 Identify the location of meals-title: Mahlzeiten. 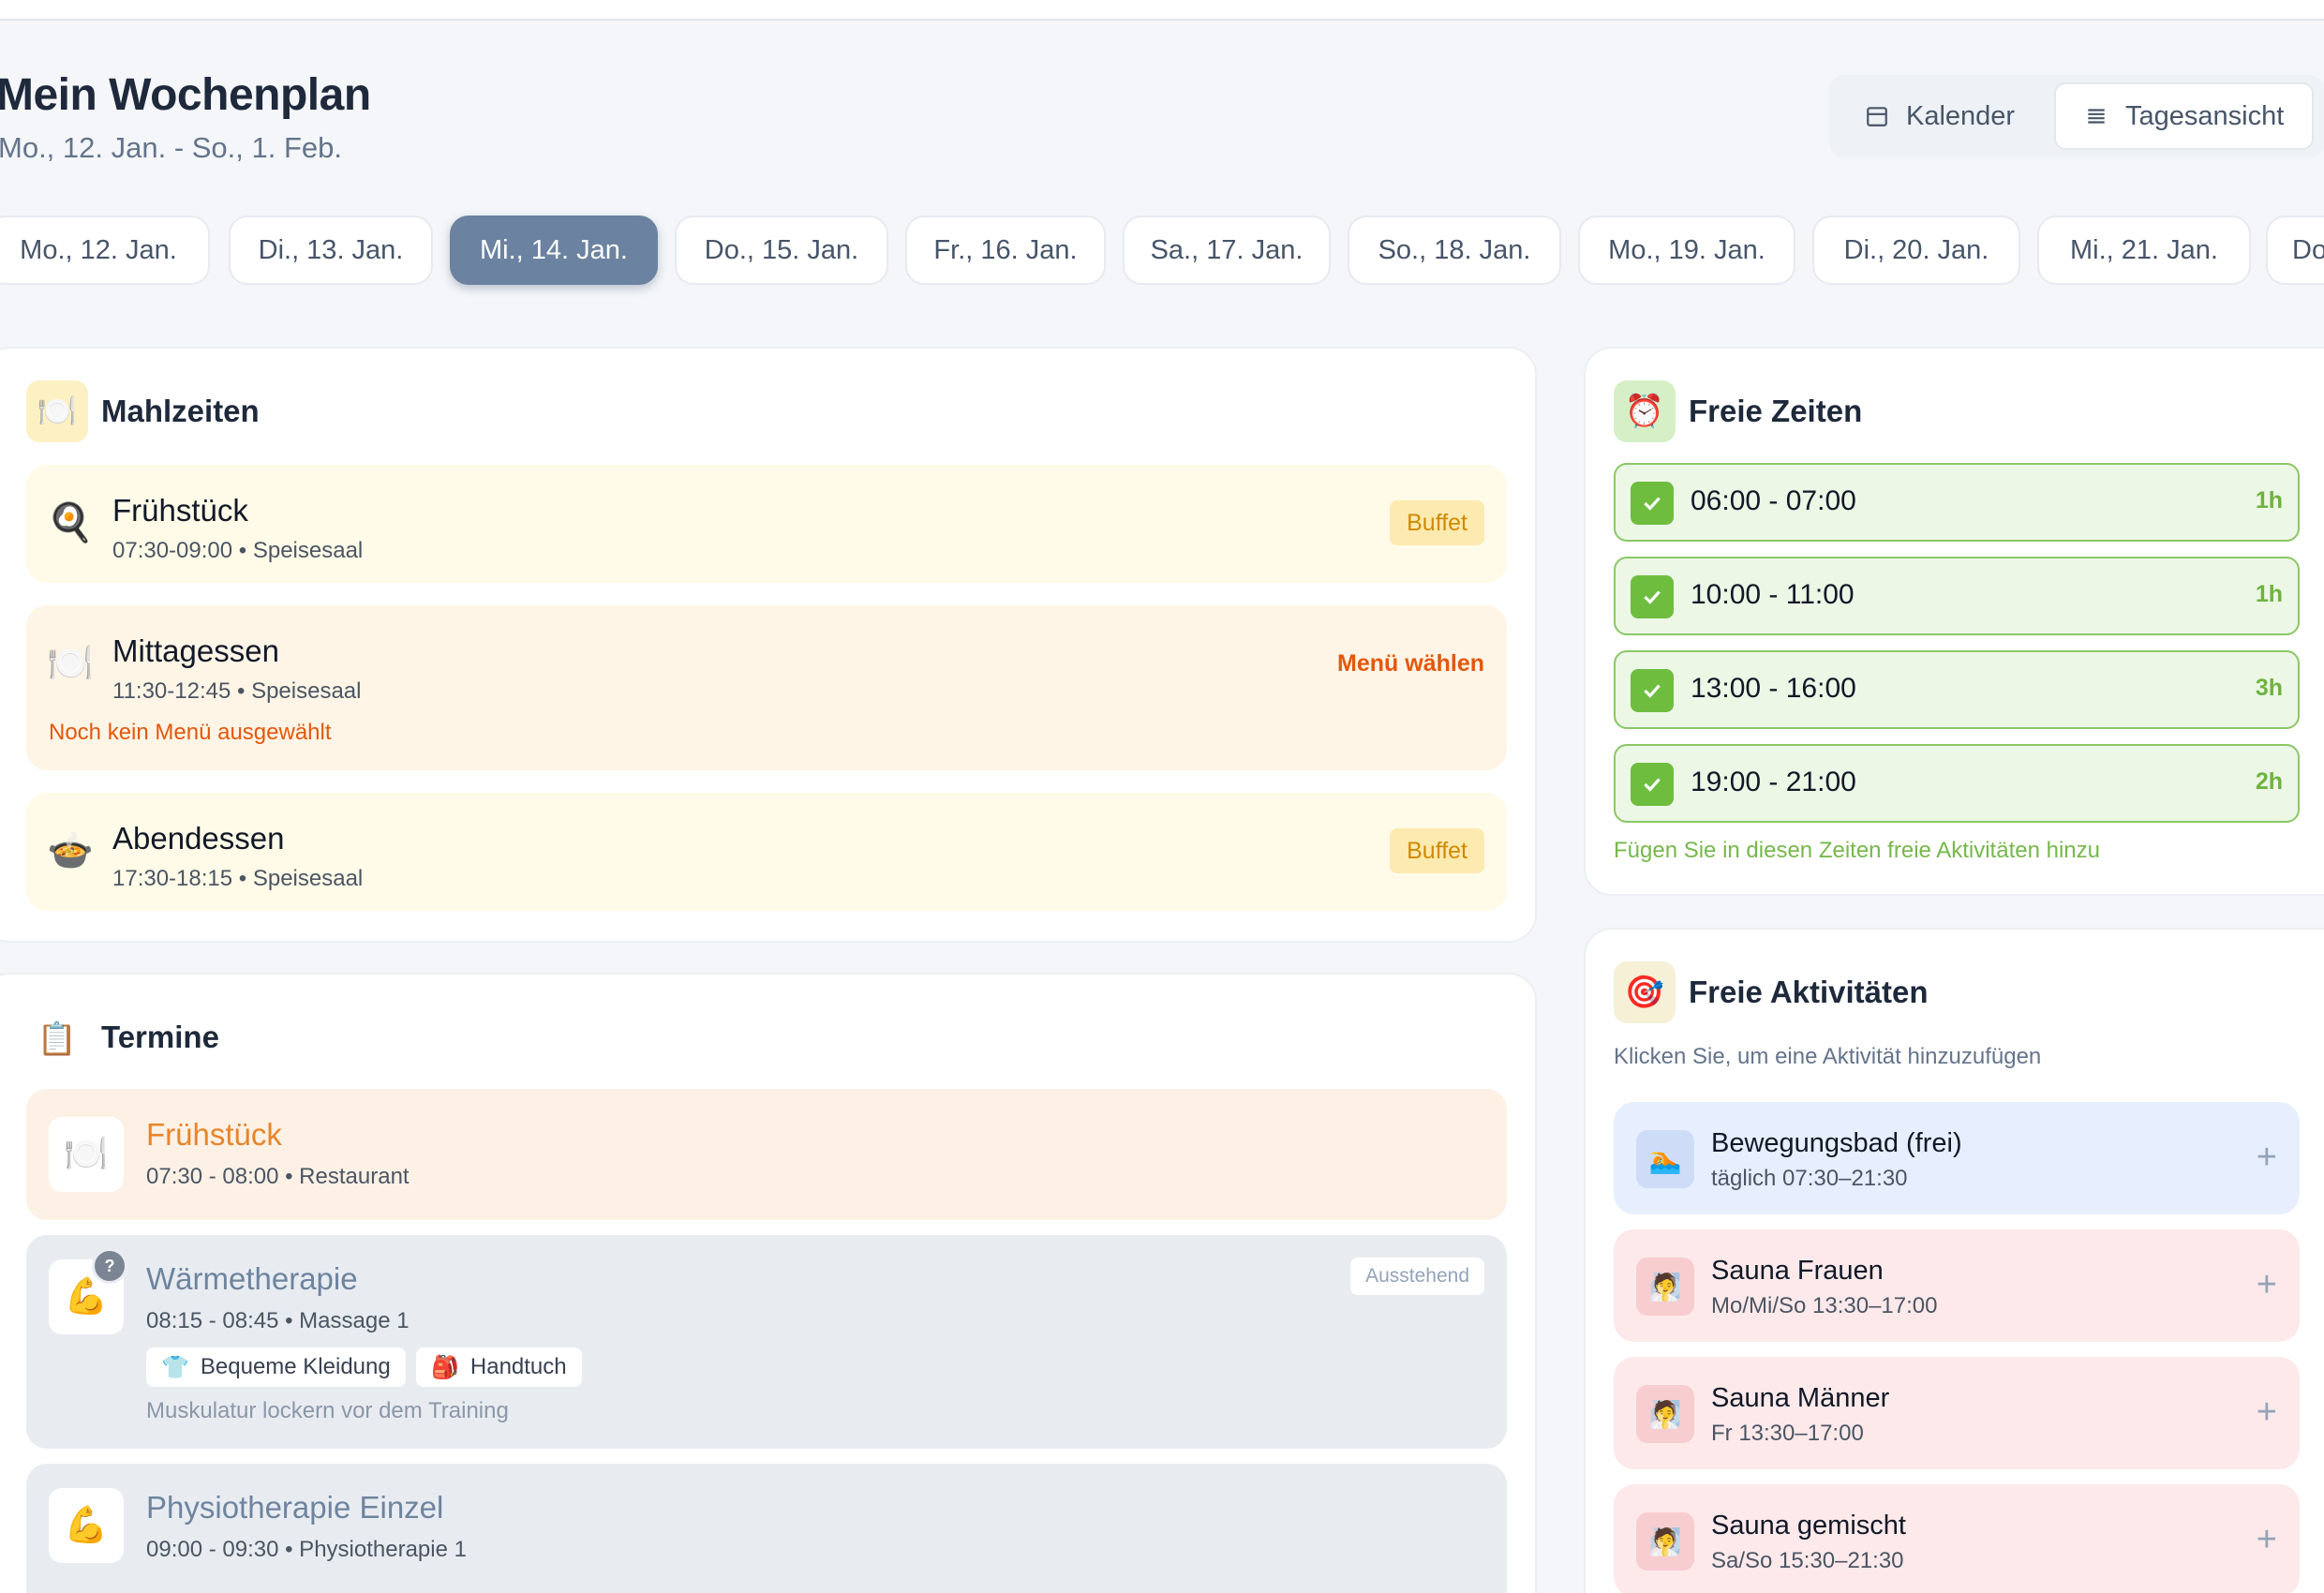
(180, 411).